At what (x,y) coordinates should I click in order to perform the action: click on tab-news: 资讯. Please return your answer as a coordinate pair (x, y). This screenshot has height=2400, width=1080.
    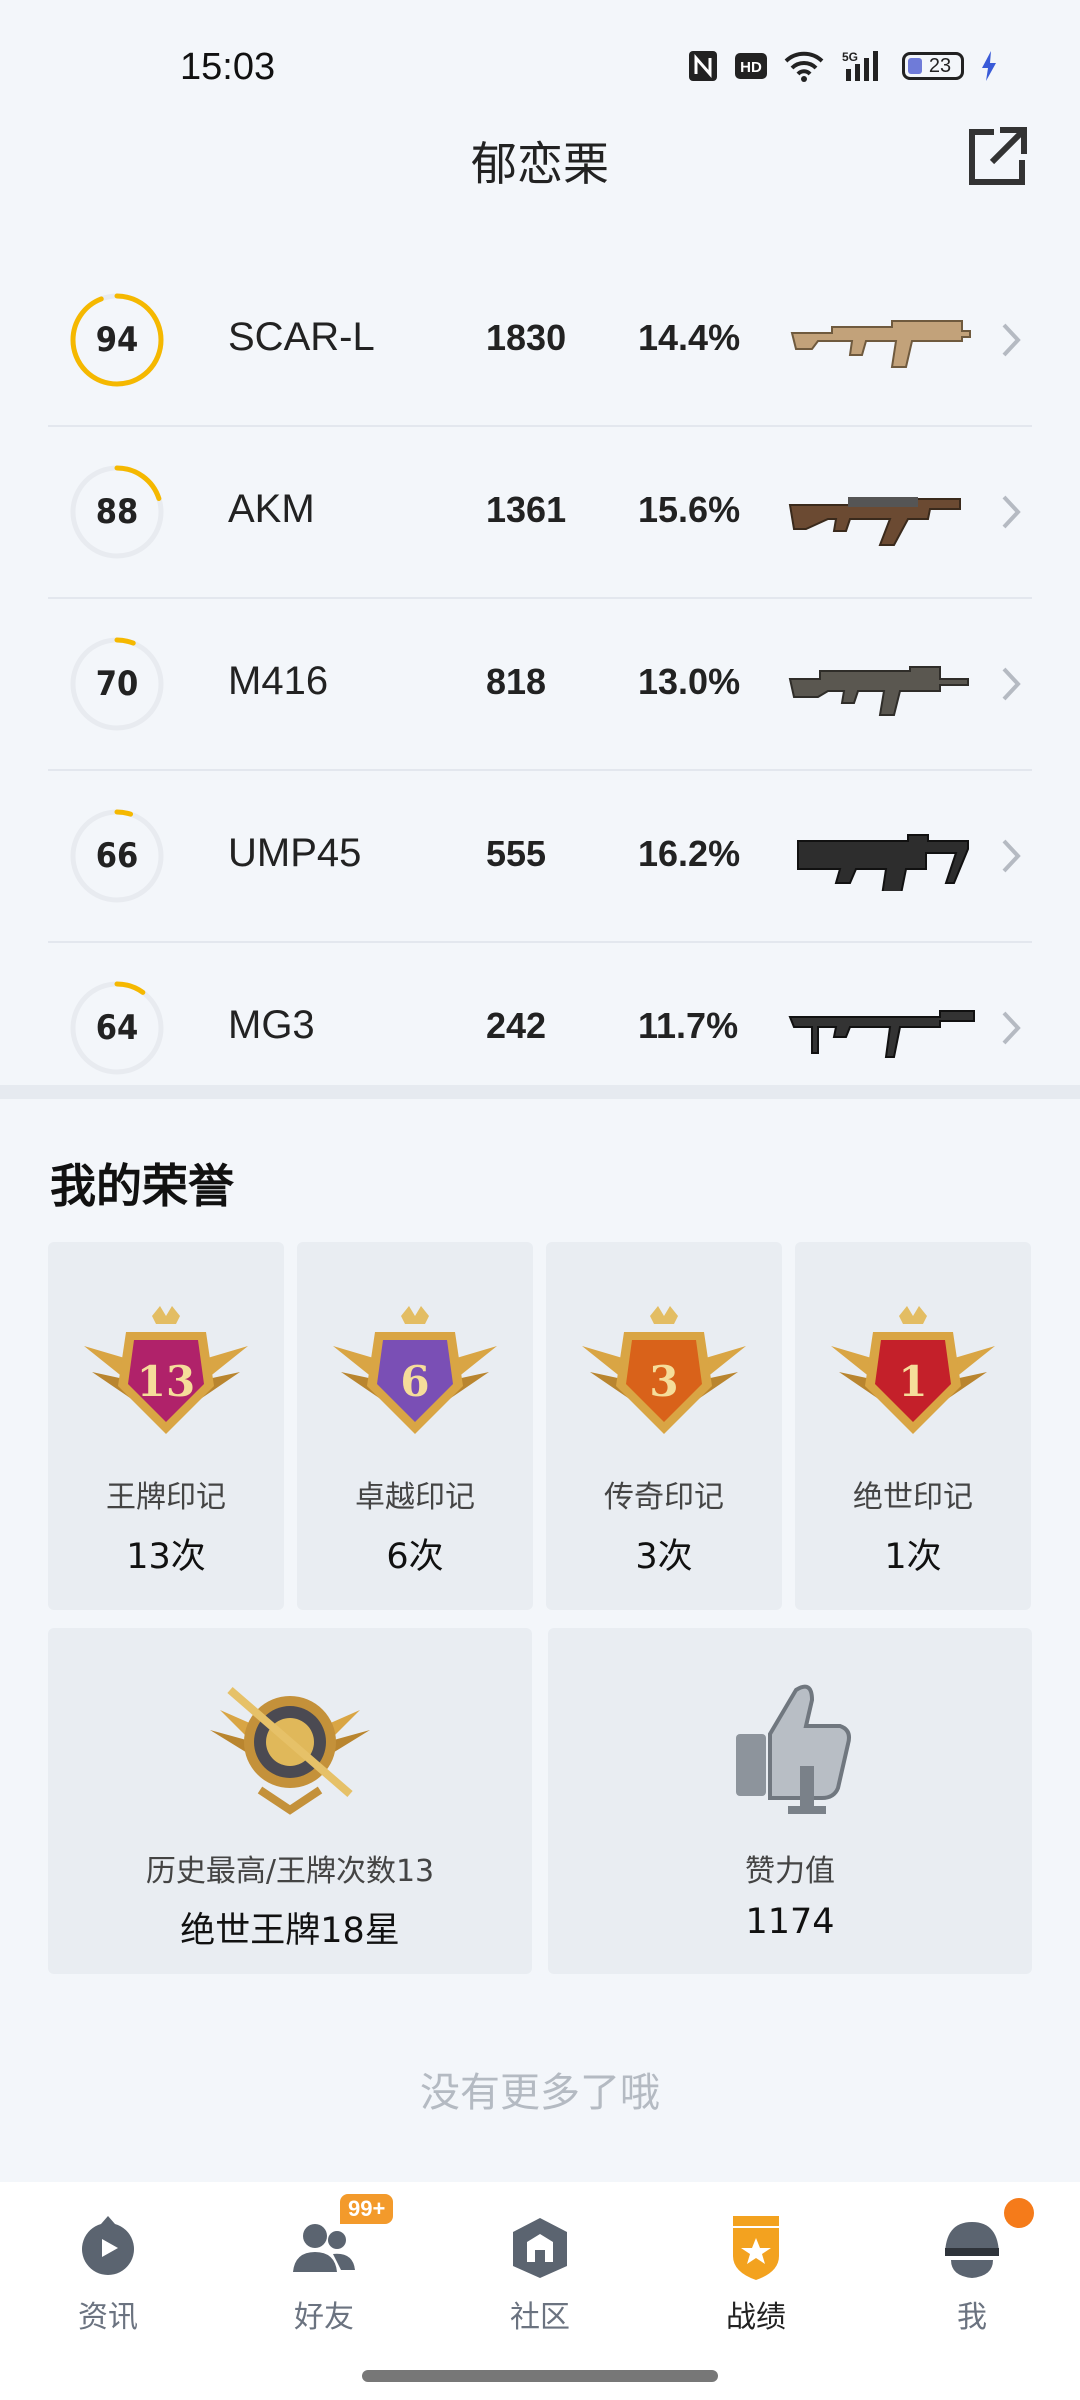
    Looking at the image, I should click on (108, 2262).